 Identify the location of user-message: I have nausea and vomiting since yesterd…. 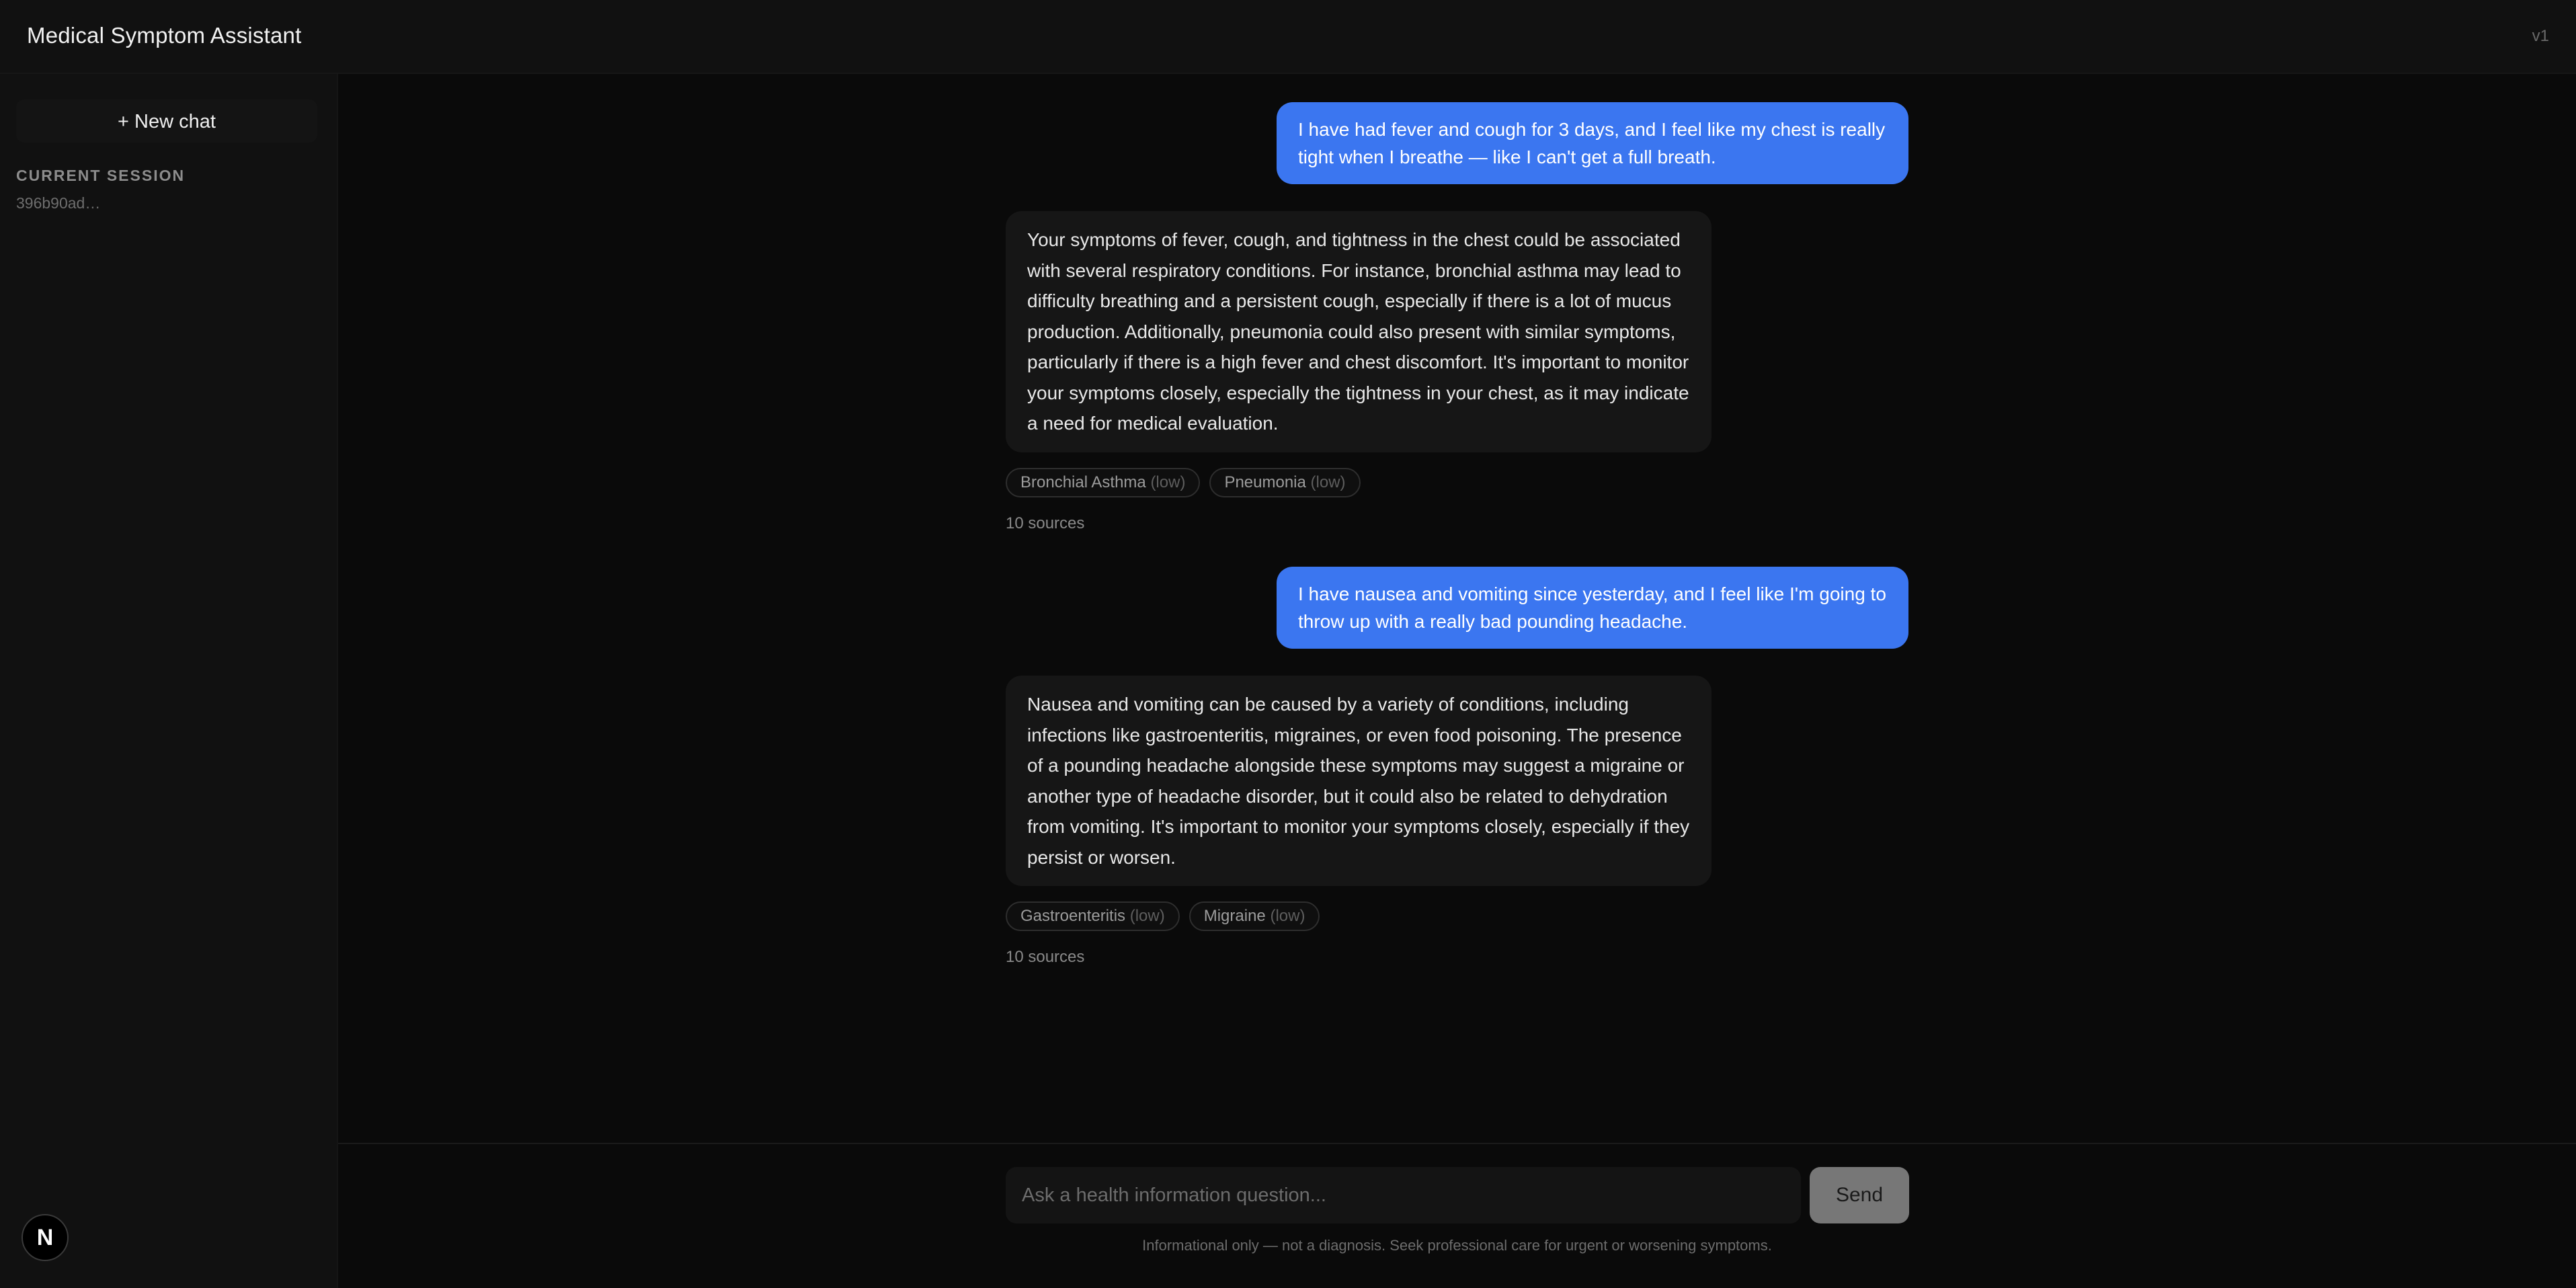
(1592, 608).